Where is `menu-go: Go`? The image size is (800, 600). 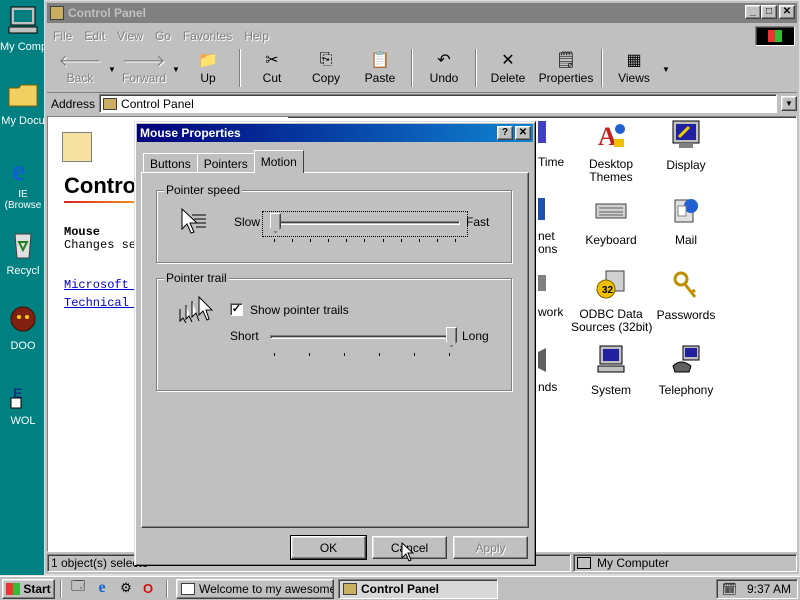
menu-go: Go is located at coordinates (163, 36).